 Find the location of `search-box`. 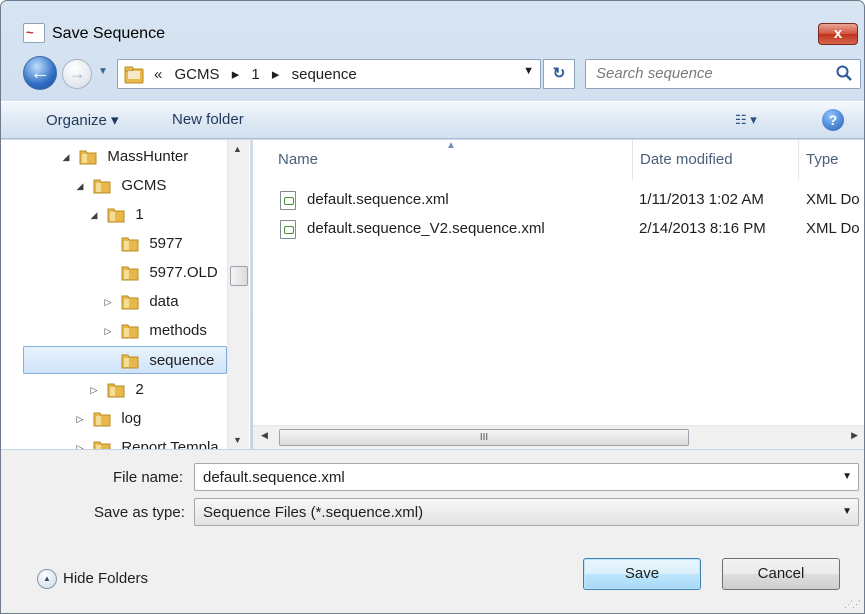

search-box is located at coordinates (723, 74).